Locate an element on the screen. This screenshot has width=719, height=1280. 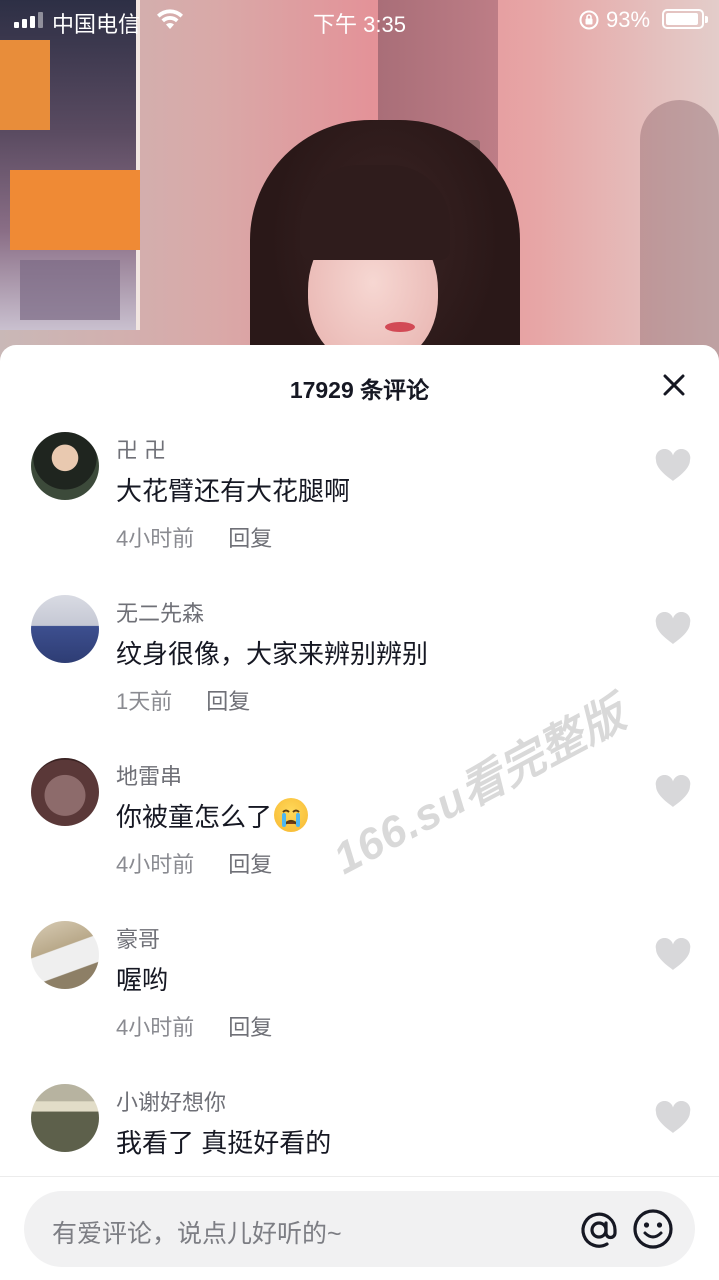
comments-header: 17929 条评论 is located at coordinates (359, 384).